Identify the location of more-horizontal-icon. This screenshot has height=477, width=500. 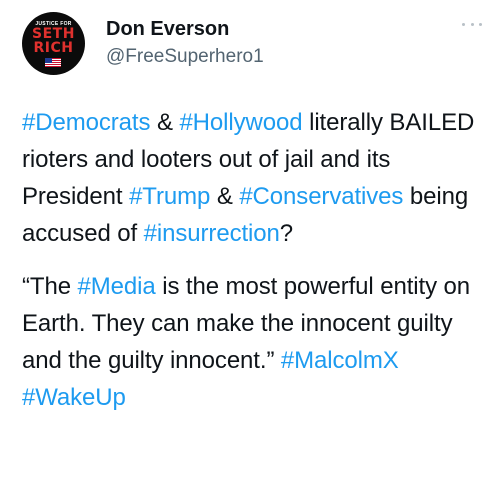
(472, 24).